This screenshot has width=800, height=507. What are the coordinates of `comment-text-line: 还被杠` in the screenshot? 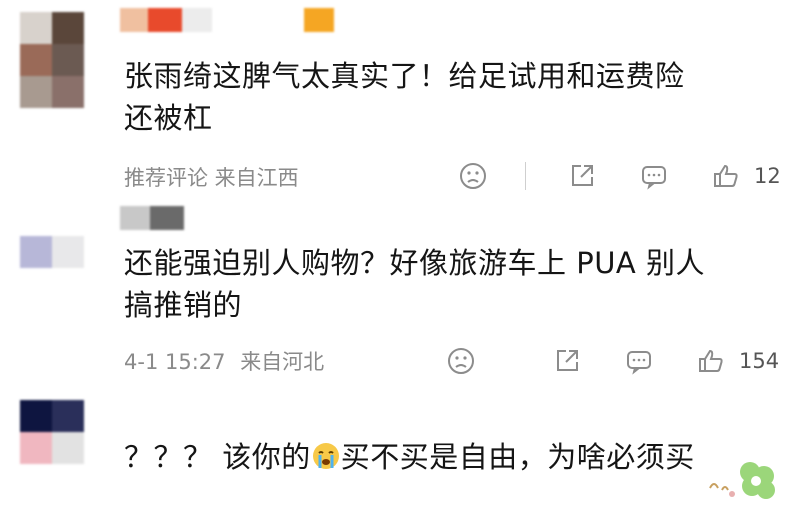 It's located at (168, 118).